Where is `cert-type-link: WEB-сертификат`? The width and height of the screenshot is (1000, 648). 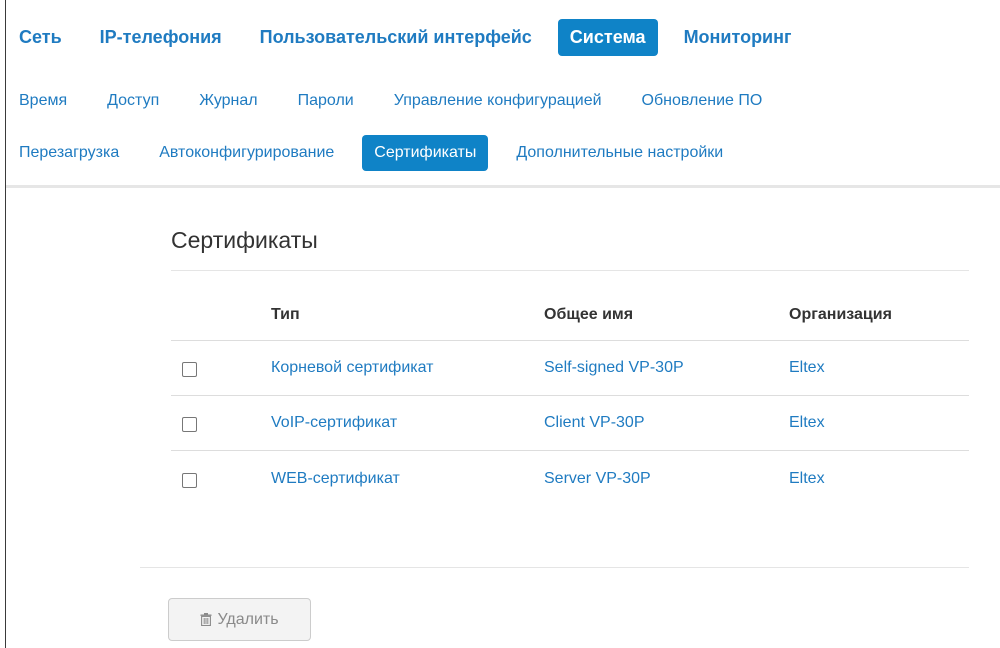 cert-type-link: WEB-сертификат is located at coordinates (407, 479).